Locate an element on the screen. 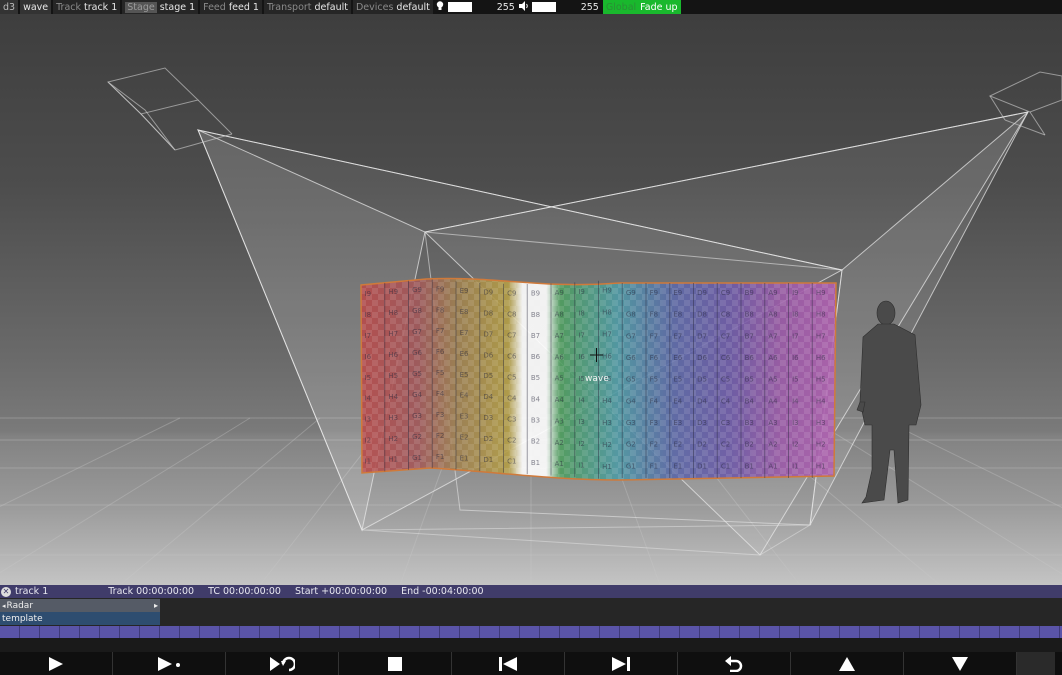 Image resolution: width=1062 pixels, height=675 pixels. panel-label: B9 is located at coordinates (749, 293).